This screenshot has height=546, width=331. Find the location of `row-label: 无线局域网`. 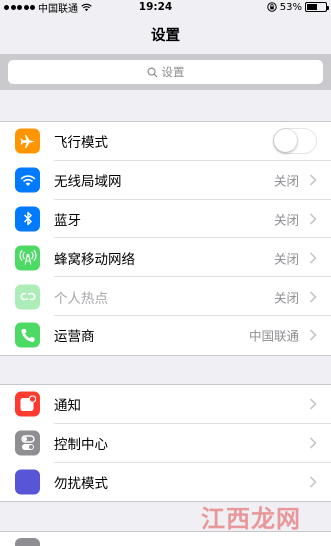

row-label: 无线局域网 is located at coordinates (88, 182).